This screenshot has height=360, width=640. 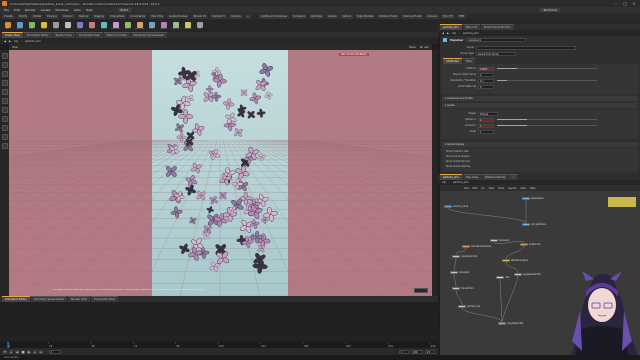 What do you see at coordinates (547, 119) in the screenshot?
I see `distance-slider` at bounding box center [547, 119].